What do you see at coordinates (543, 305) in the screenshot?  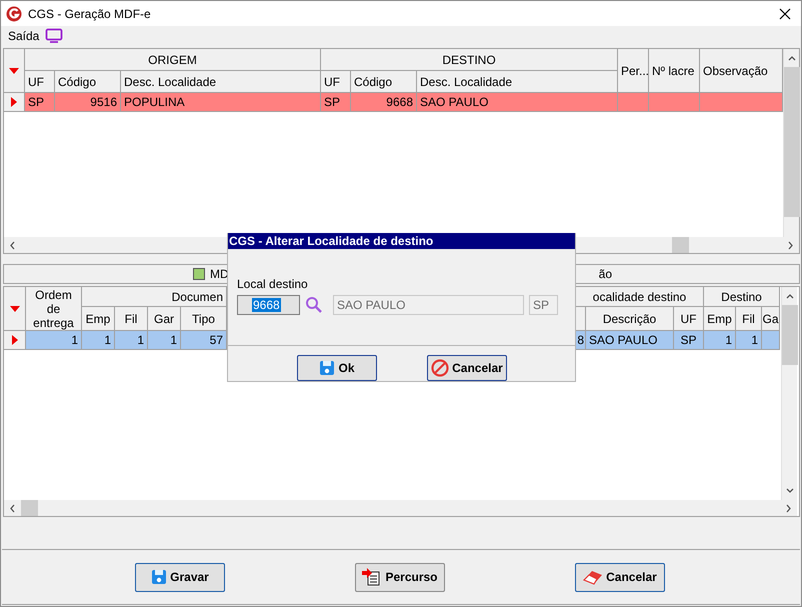 I see `state-field: SP` at bounding box center [543, 305].